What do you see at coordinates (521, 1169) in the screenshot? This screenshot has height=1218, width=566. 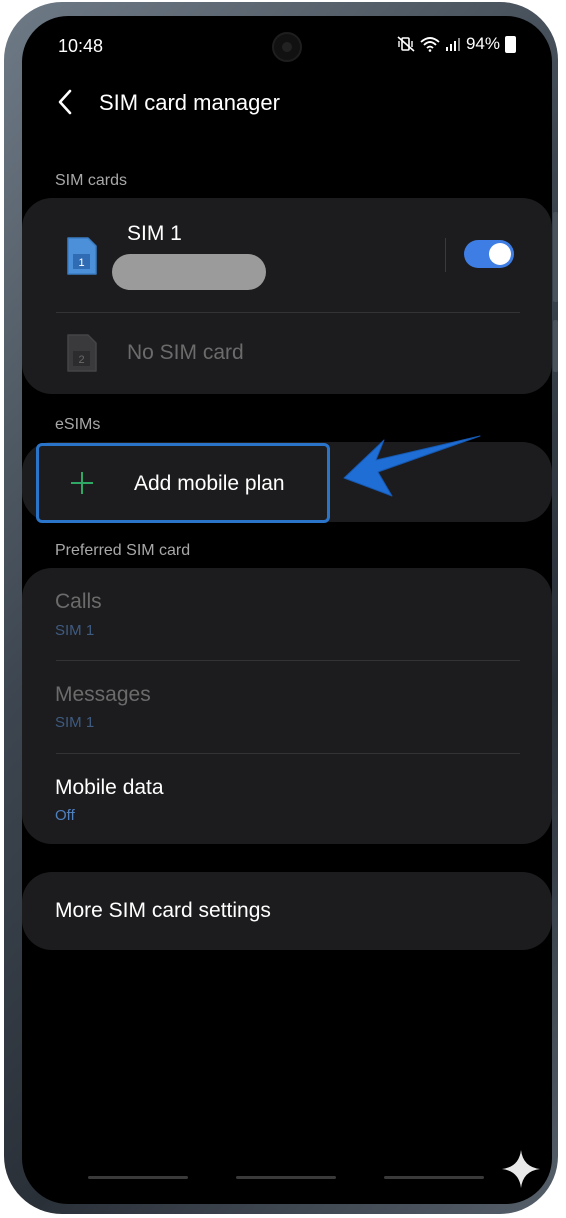 I see `sparkle-icon` at bounding box center [521, 1169].